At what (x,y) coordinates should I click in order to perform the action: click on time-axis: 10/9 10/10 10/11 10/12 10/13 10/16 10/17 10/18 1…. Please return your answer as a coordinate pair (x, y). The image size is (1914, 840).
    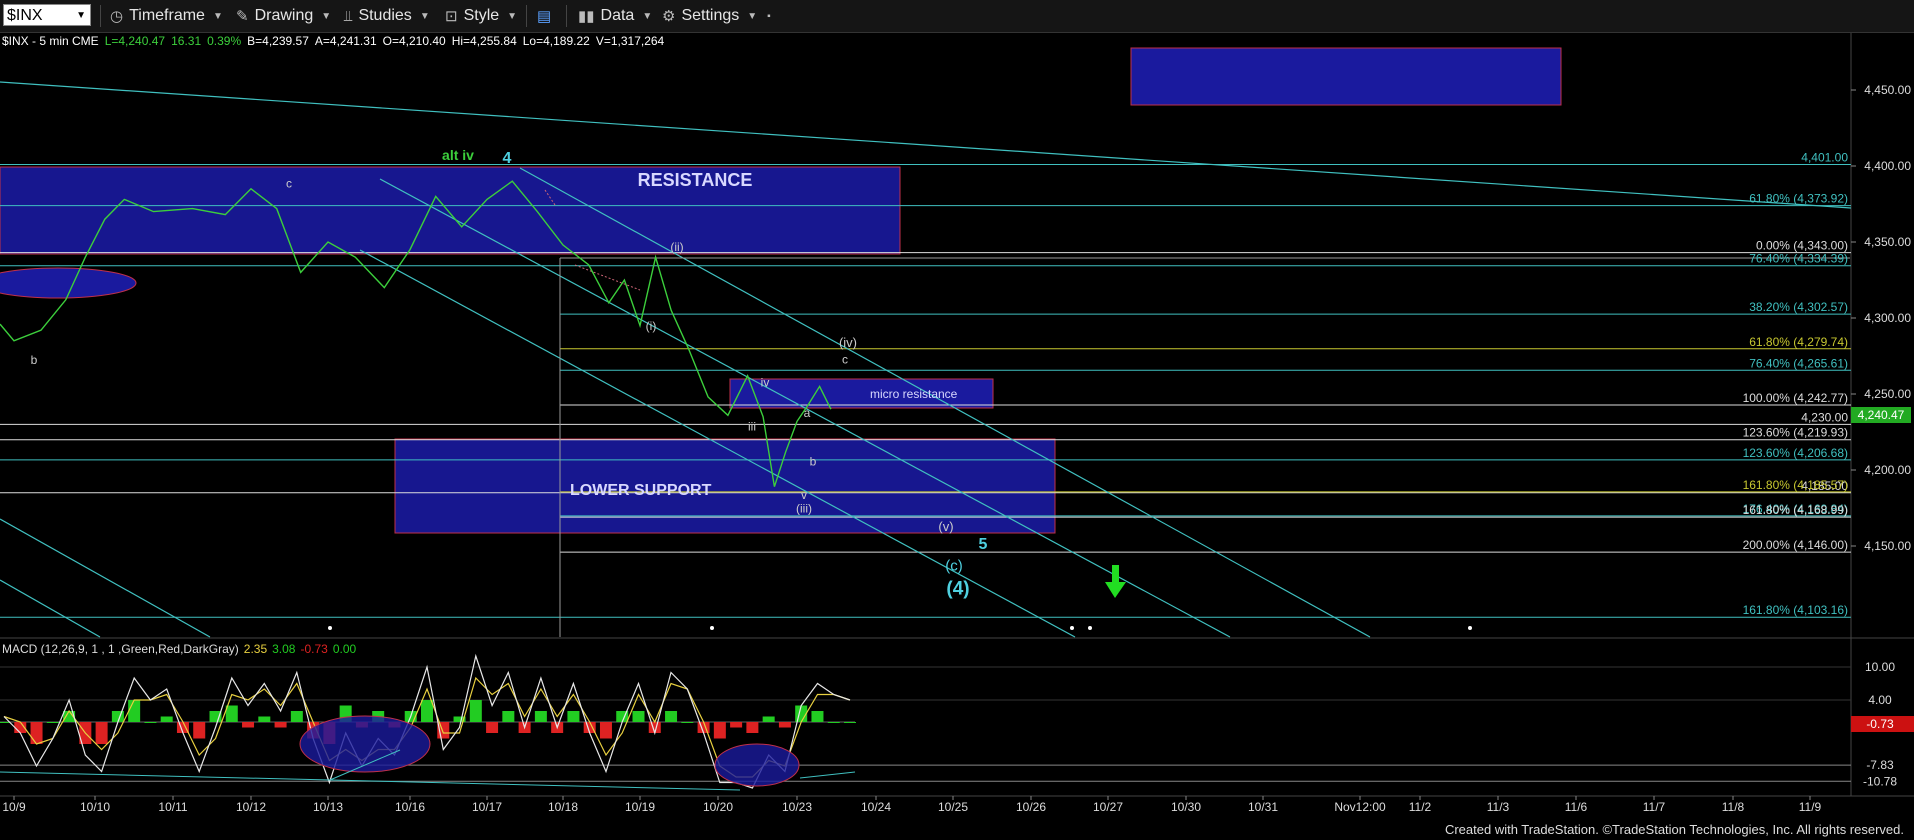
    Looking at the image, I should click on (912, 805).